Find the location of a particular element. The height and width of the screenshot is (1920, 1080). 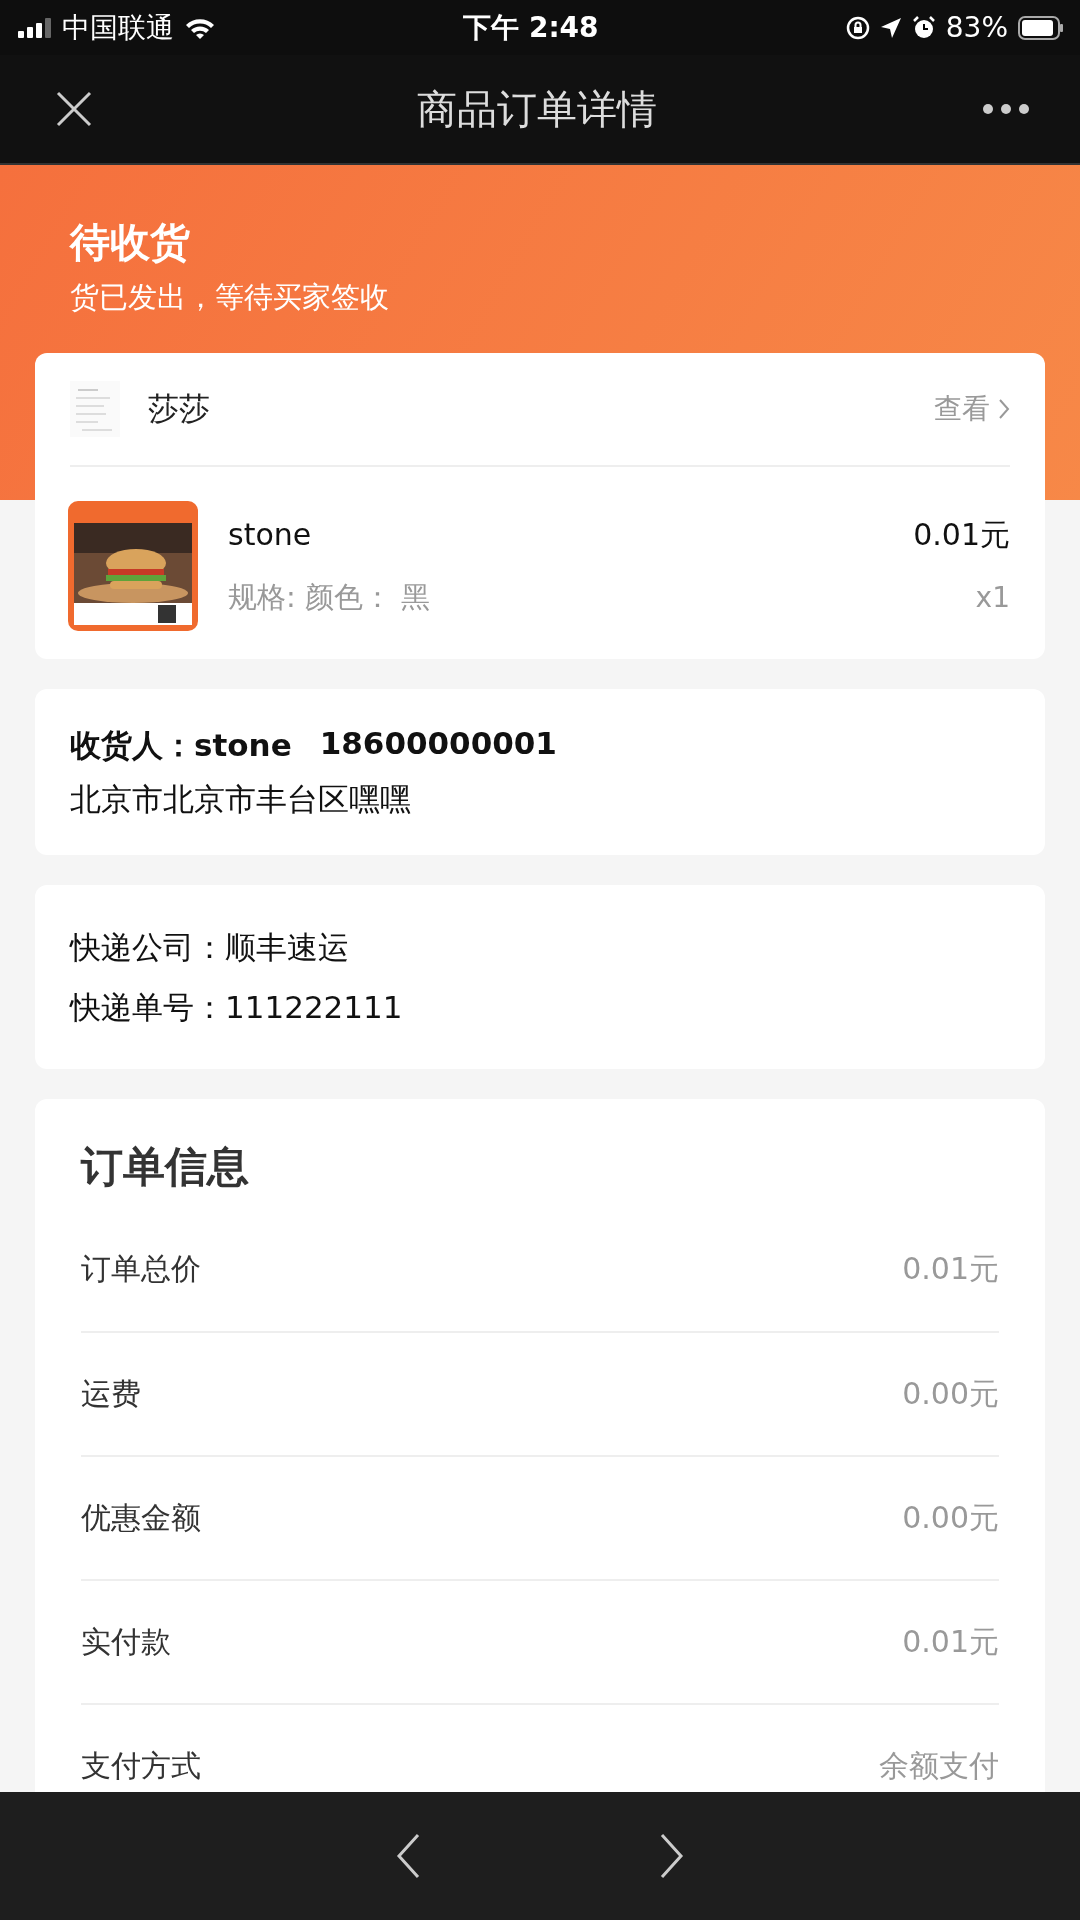

order-status-subtitle: 货已发出，等待买家签收 is located at coordinates (230, 297).